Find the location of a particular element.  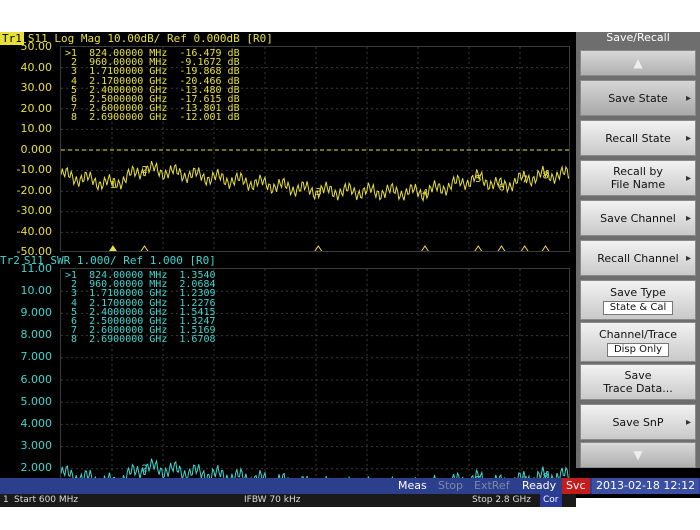

recall-state-label: Recall State is located at coordinates (638, 138).